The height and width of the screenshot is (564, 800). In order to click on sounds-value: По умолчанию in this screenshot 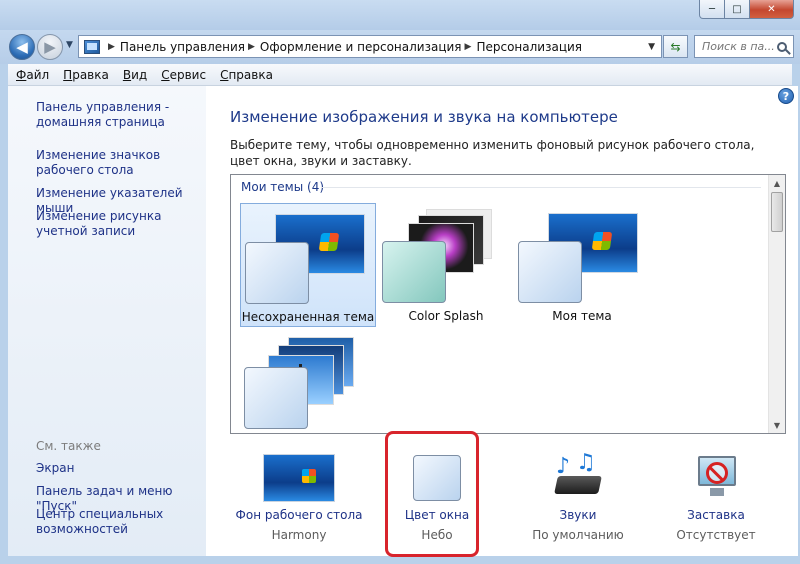, I will do `click(578, 535)`.